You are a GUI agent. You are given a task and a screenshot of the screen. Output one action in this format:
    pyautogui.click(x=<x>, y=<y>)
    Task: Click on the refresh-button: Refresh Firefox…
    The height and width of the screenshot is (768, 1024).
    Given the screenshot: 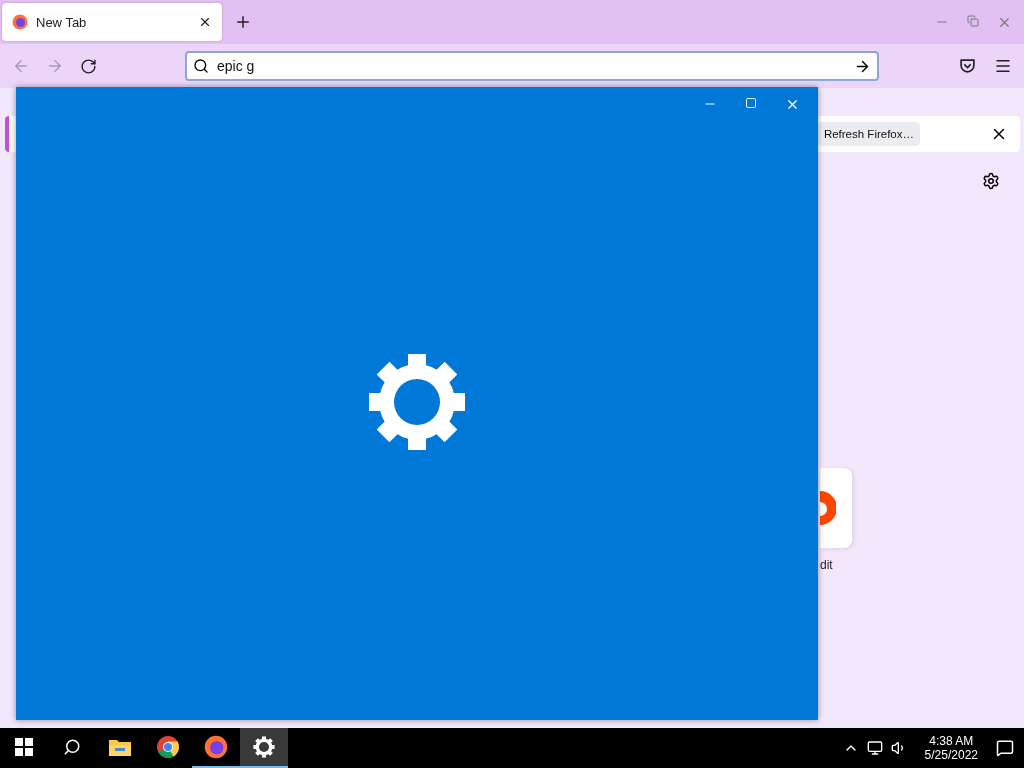 What is the action you would take?
    pyautogui.click(x=868, y=134)
    